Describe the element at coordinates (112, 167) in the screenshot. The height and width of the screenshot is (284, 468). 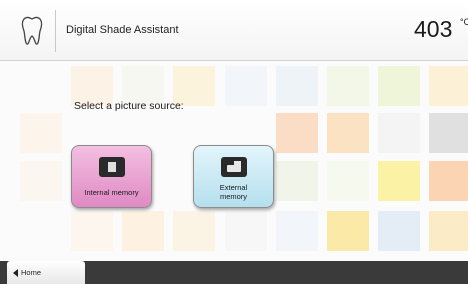
I see `memory-chip-icon` at that location.